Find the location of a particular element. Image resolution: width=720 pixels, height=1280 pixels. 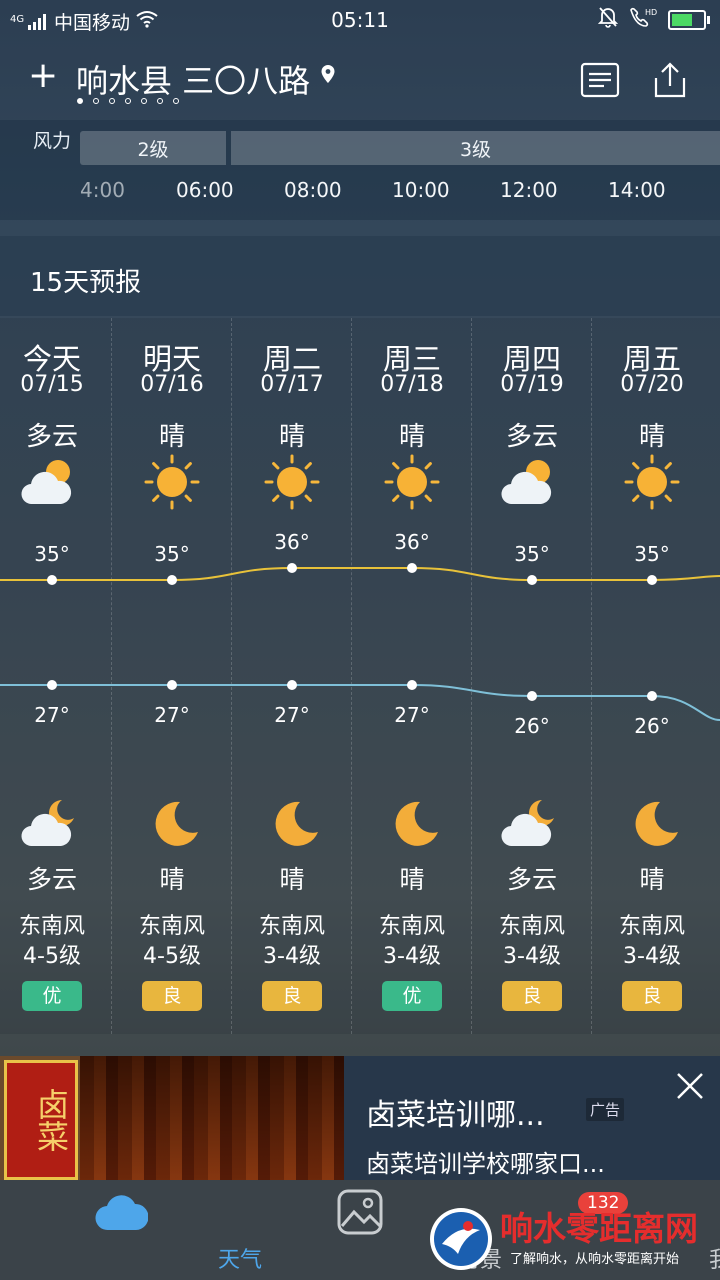

high-temp-label: 36° is located at coordinates (292, 542).